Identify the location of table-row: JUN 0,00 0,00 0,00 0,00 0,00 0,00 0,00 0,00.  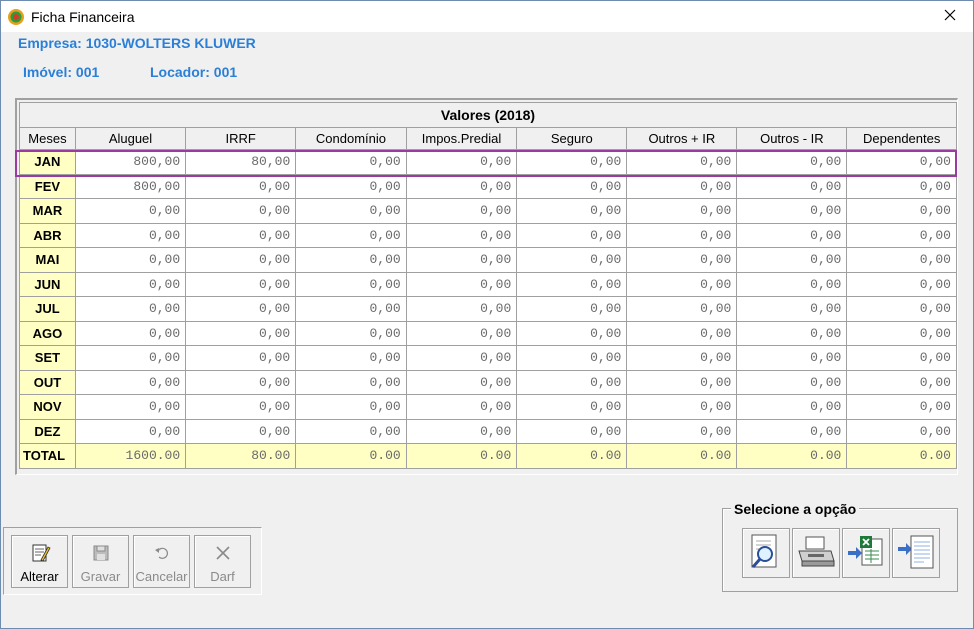
(488, 284).